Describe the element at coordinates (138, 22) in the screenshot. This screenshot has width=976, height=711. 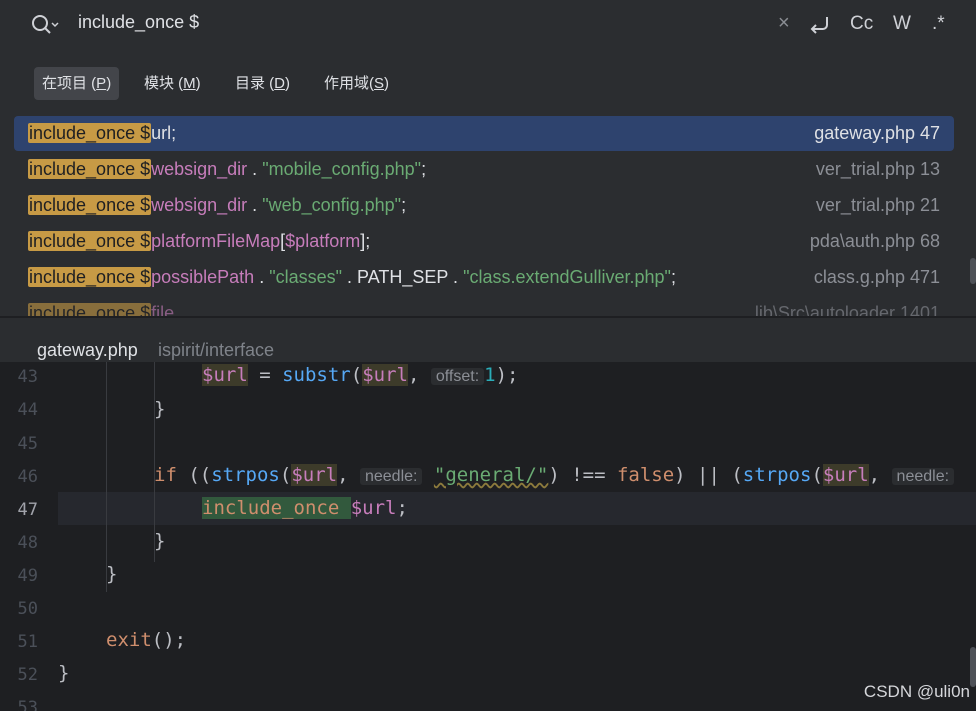
I see `search-input: include_once $` at that location.